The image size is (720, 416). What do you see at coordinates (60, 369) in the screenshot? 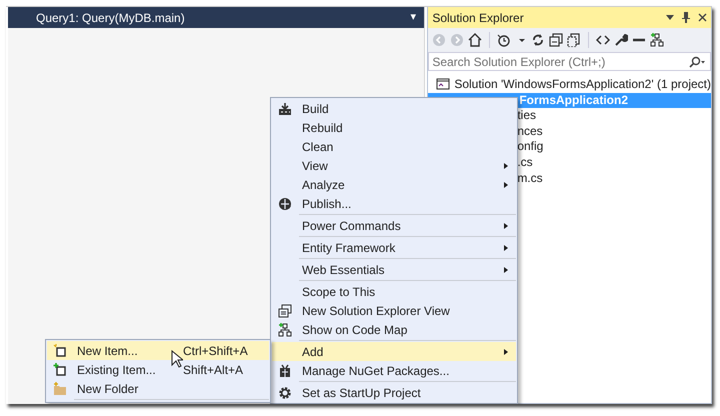
I see `add-existing-icon` at bounding box center [60, 369].